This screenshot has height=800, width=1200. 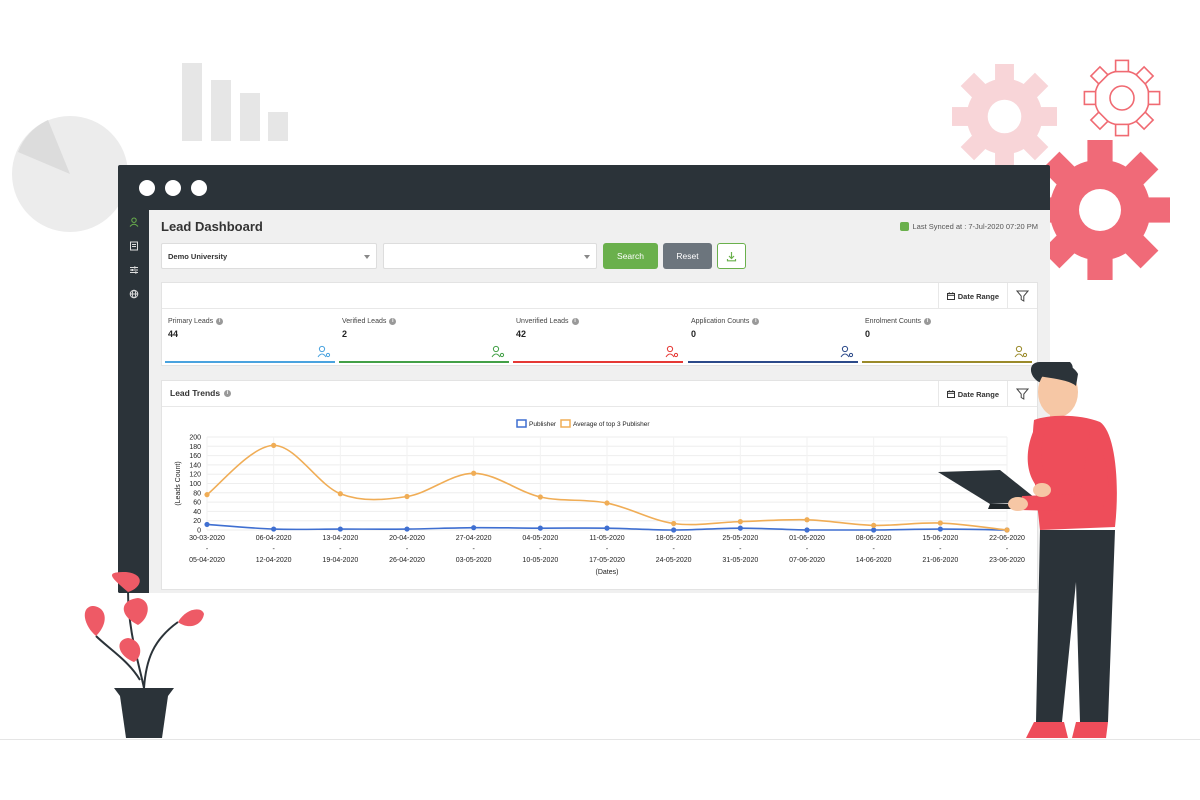 I want to click on x-tick-label: 27-04-2020, so click(x=474, y=538).